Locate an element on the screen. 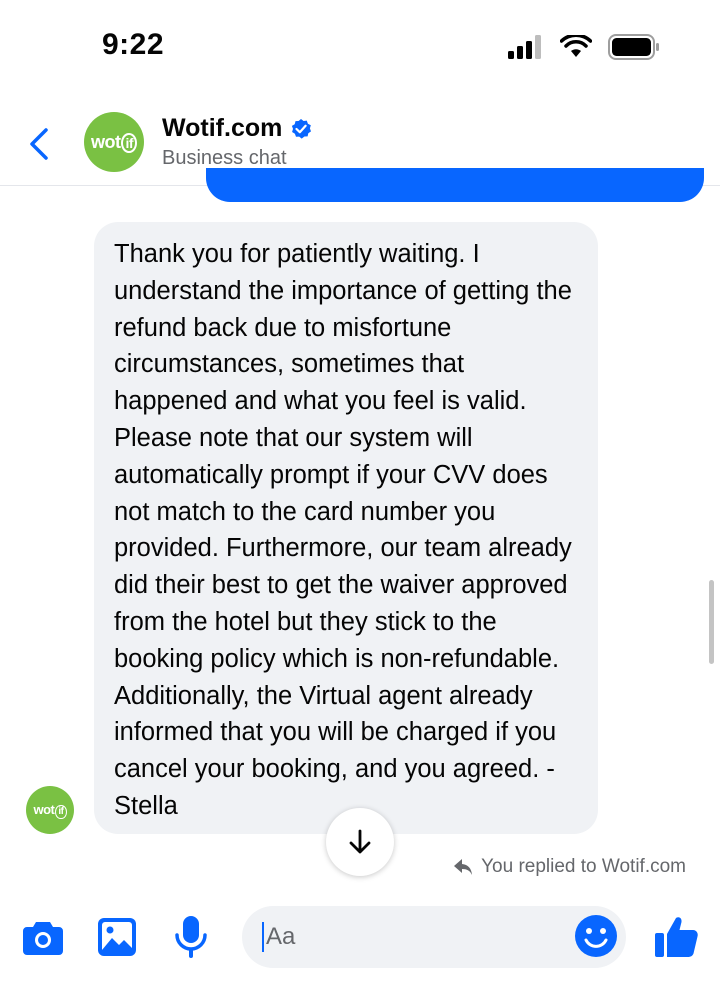  voice-button is located at coordinates (191, 937).